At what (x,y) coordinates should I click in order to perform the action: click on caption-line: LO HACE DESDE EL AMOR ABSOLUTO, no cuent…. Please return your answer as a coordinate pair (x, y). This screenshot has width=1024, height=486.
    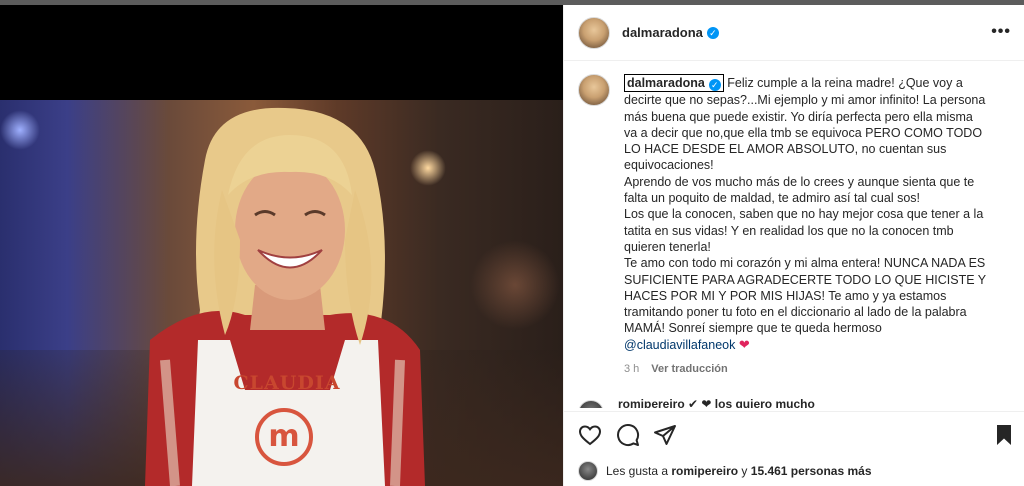
    Looking at the image, I should click on (785, 149).